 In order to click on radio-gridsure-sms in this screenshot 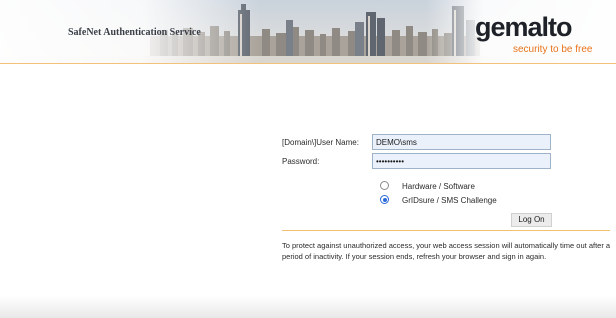, I will do `click(384, 199)`.